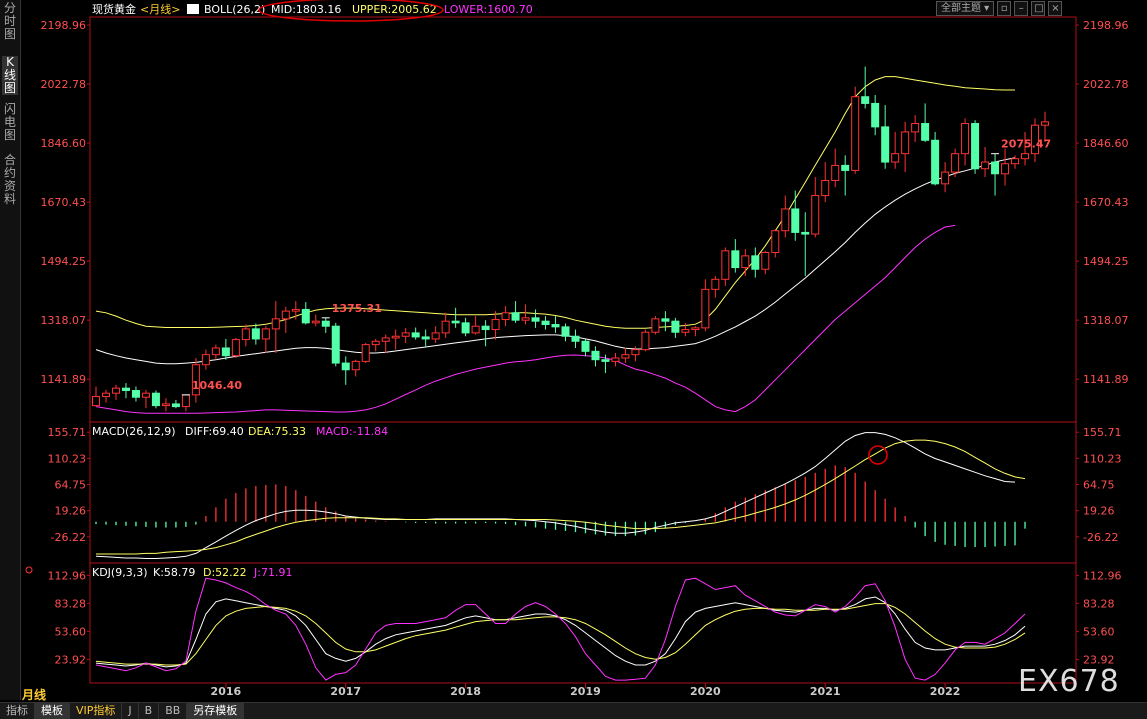  What do you see at coordinates (64, 25) in the screenshot?
I see `price-tick-left: 2198.96` at bounding box center [64, 25].